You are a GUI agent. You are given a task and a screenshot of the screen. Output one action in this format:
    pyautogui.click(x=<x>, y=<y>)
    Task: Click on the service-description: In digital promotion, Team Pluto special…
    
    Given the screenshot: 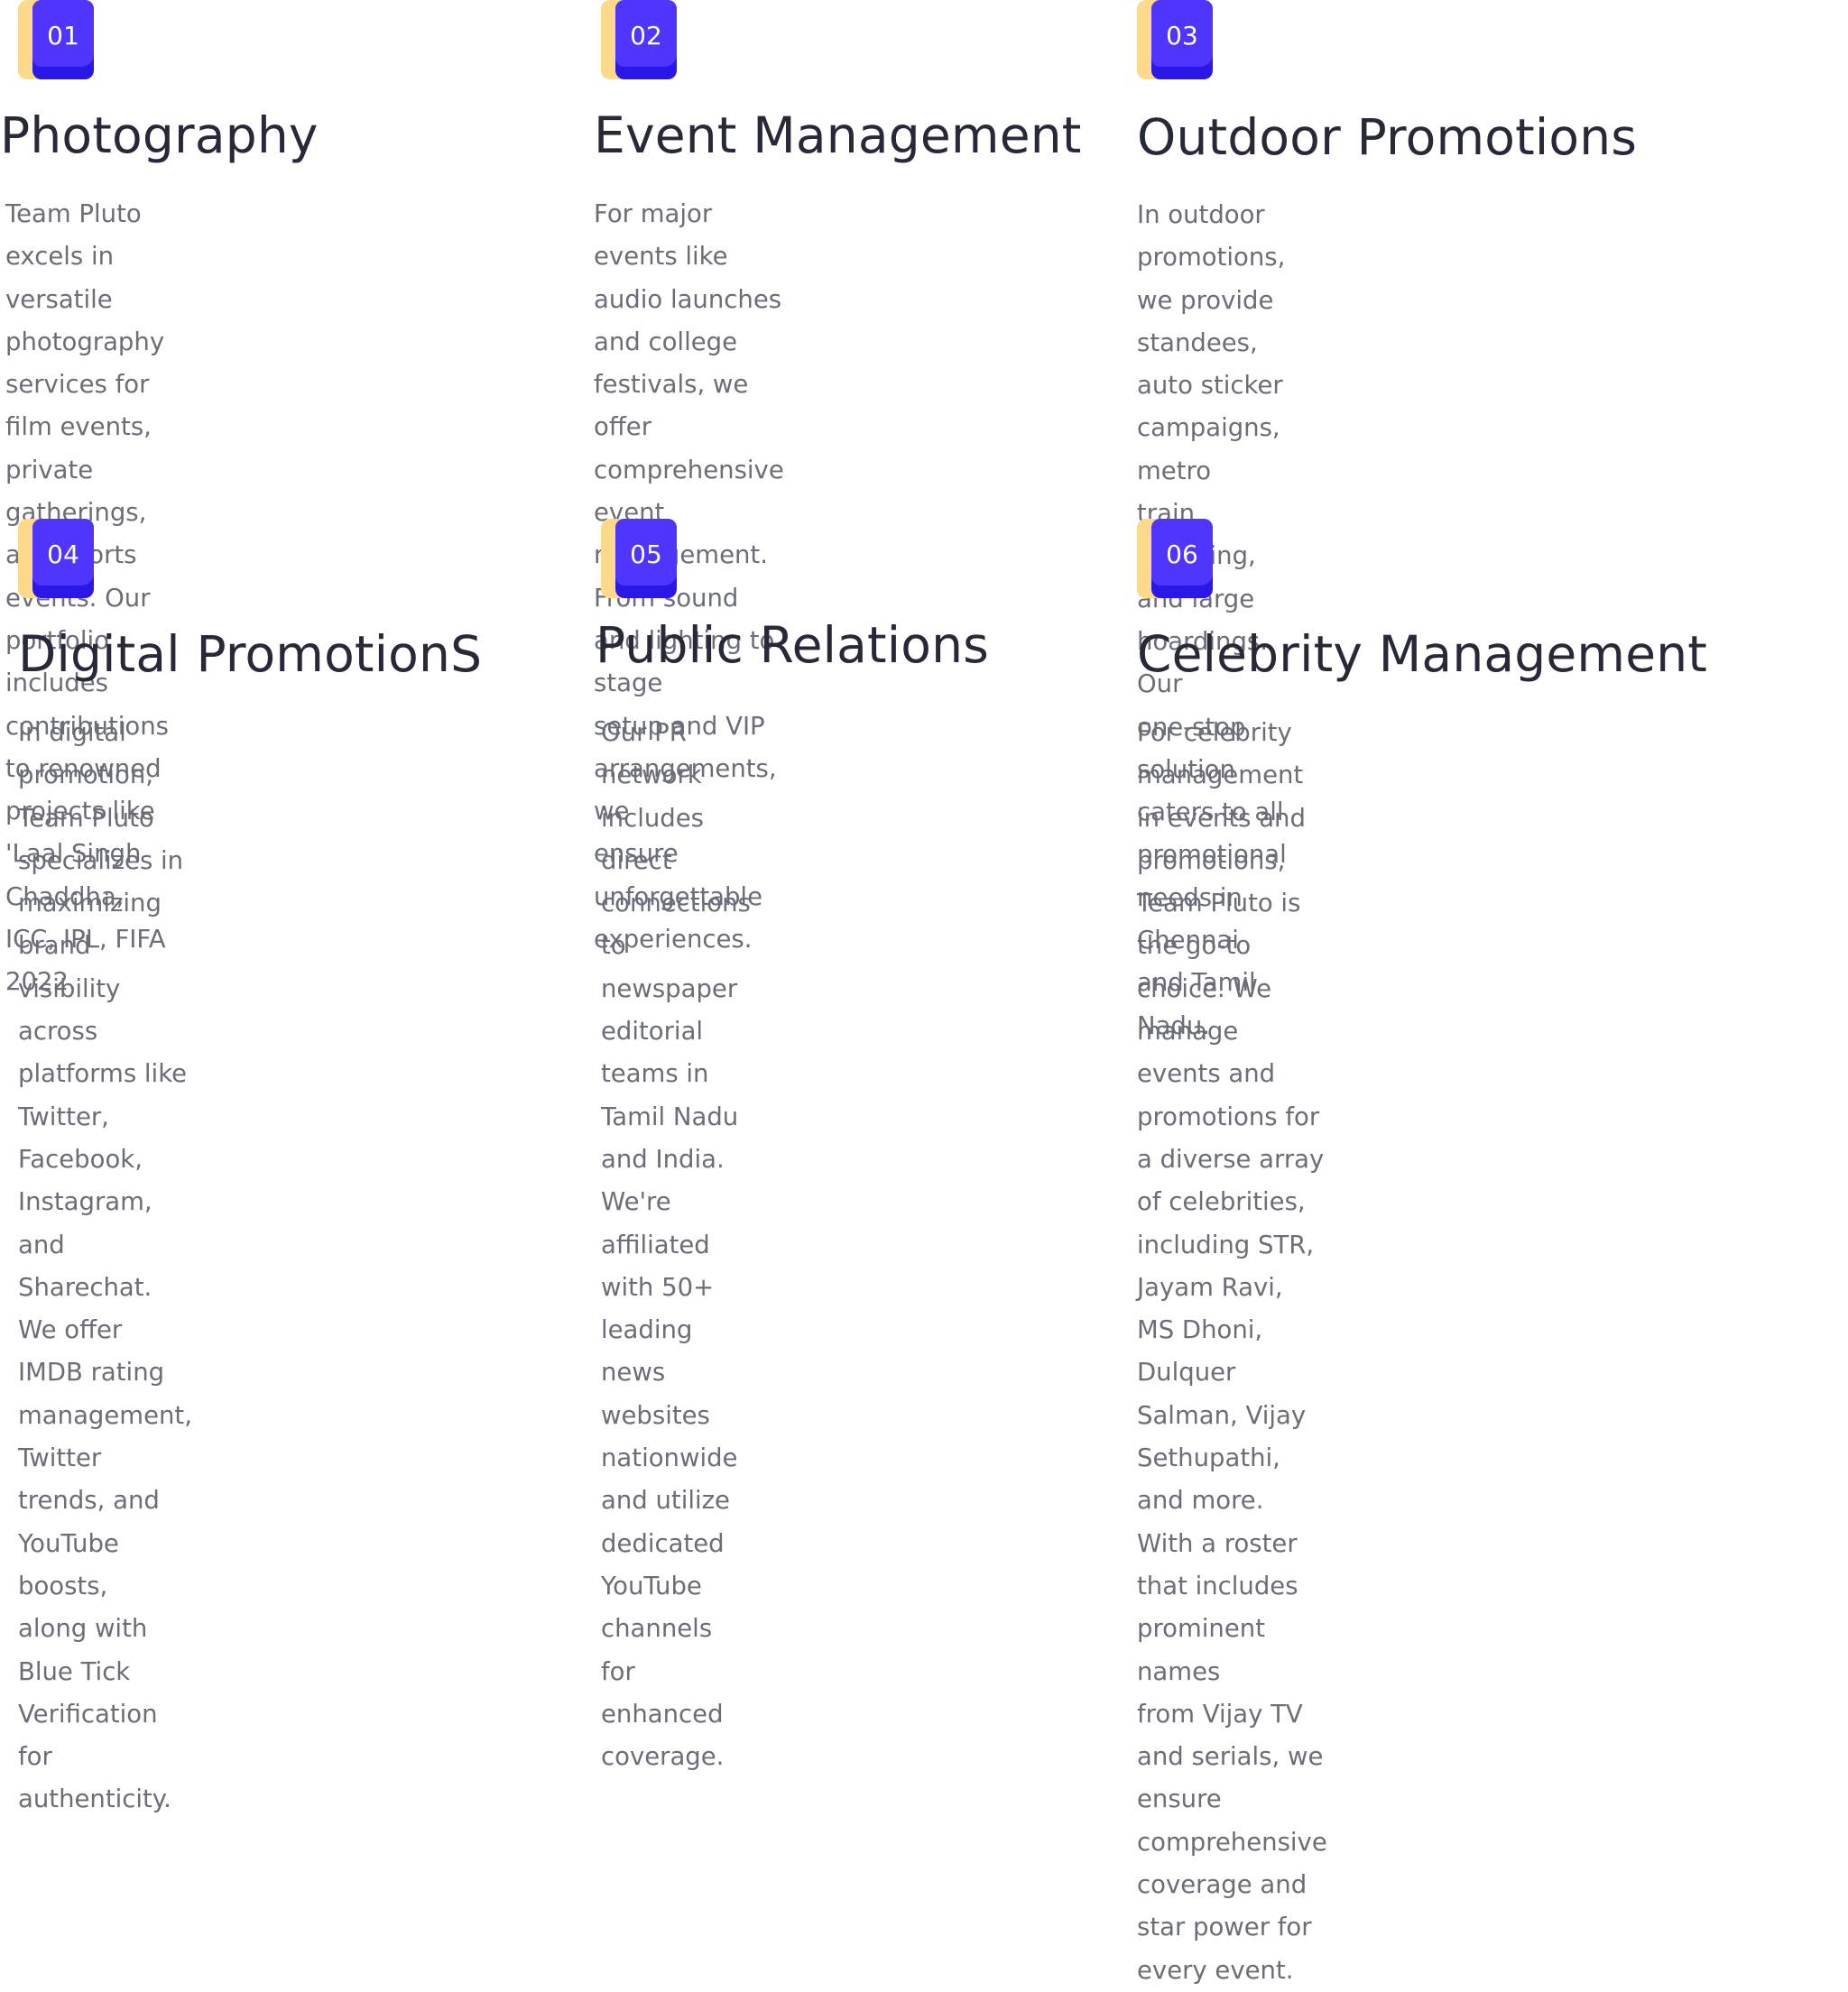 What is the action you would take?
    pyautogui.click(x=105, y=1266)
    